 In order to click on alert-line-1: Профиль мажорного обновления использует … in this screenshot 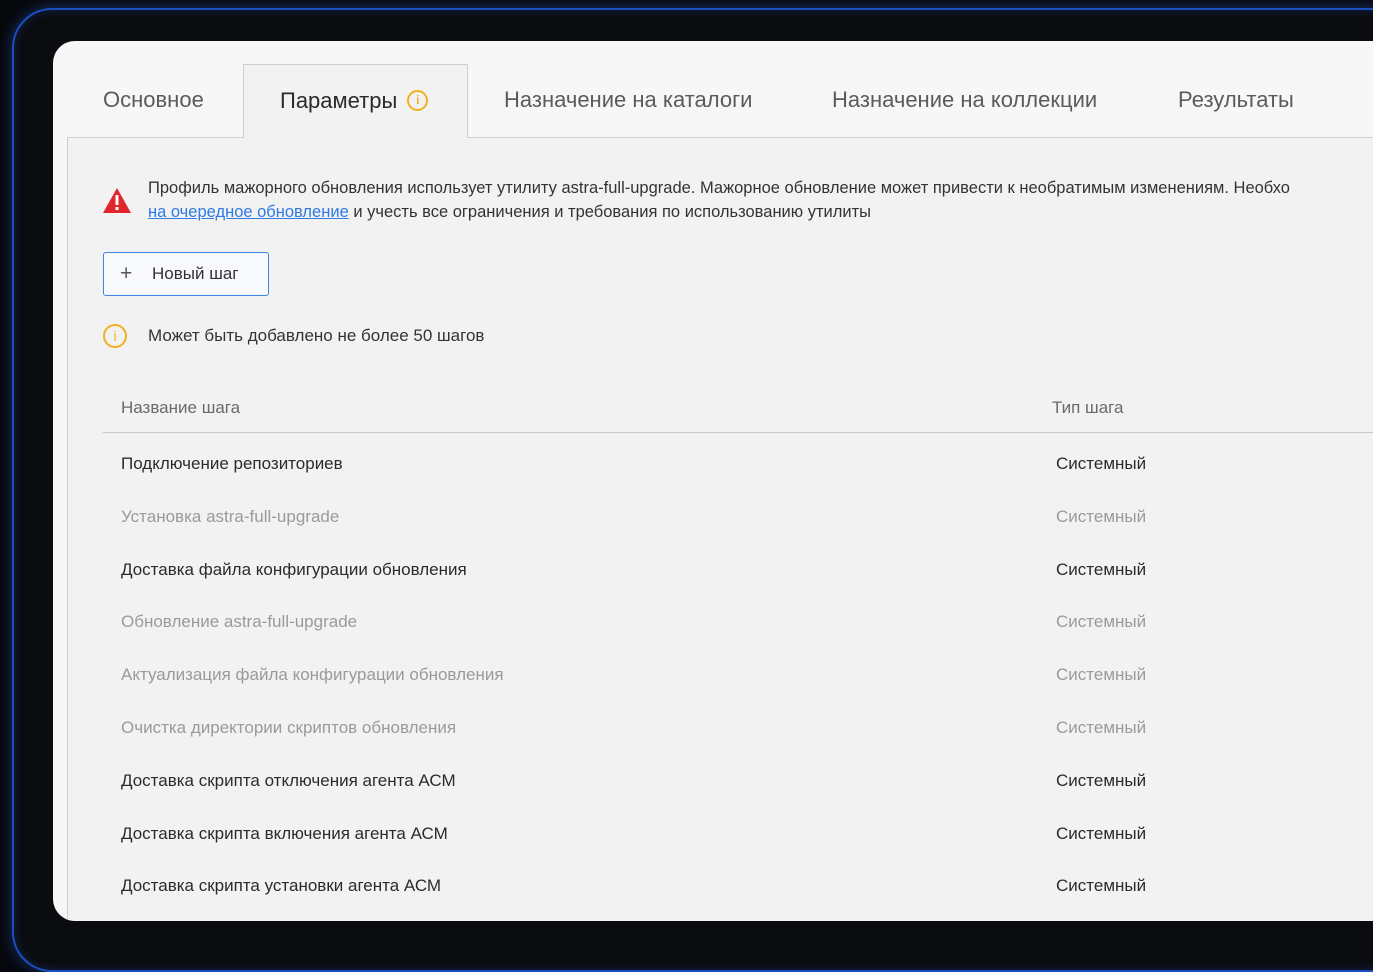, I will do `click(719, 188)`.